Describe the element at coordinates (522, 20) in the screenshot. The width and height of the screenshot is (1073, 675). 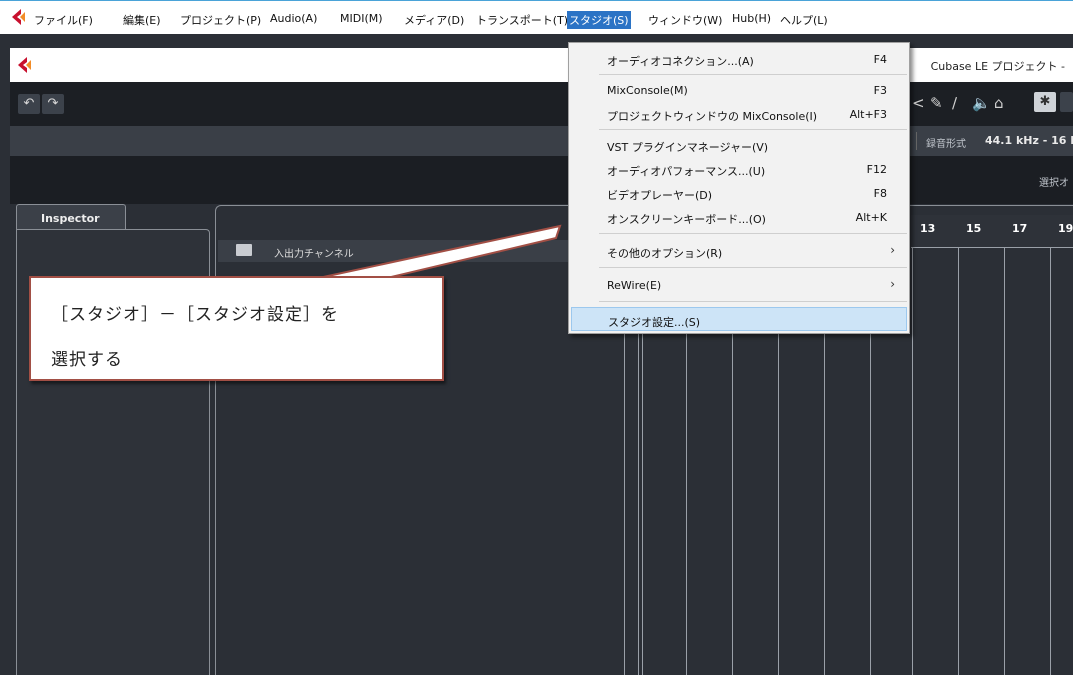
I see `menu-transport: トランスポート(T)` at that location.